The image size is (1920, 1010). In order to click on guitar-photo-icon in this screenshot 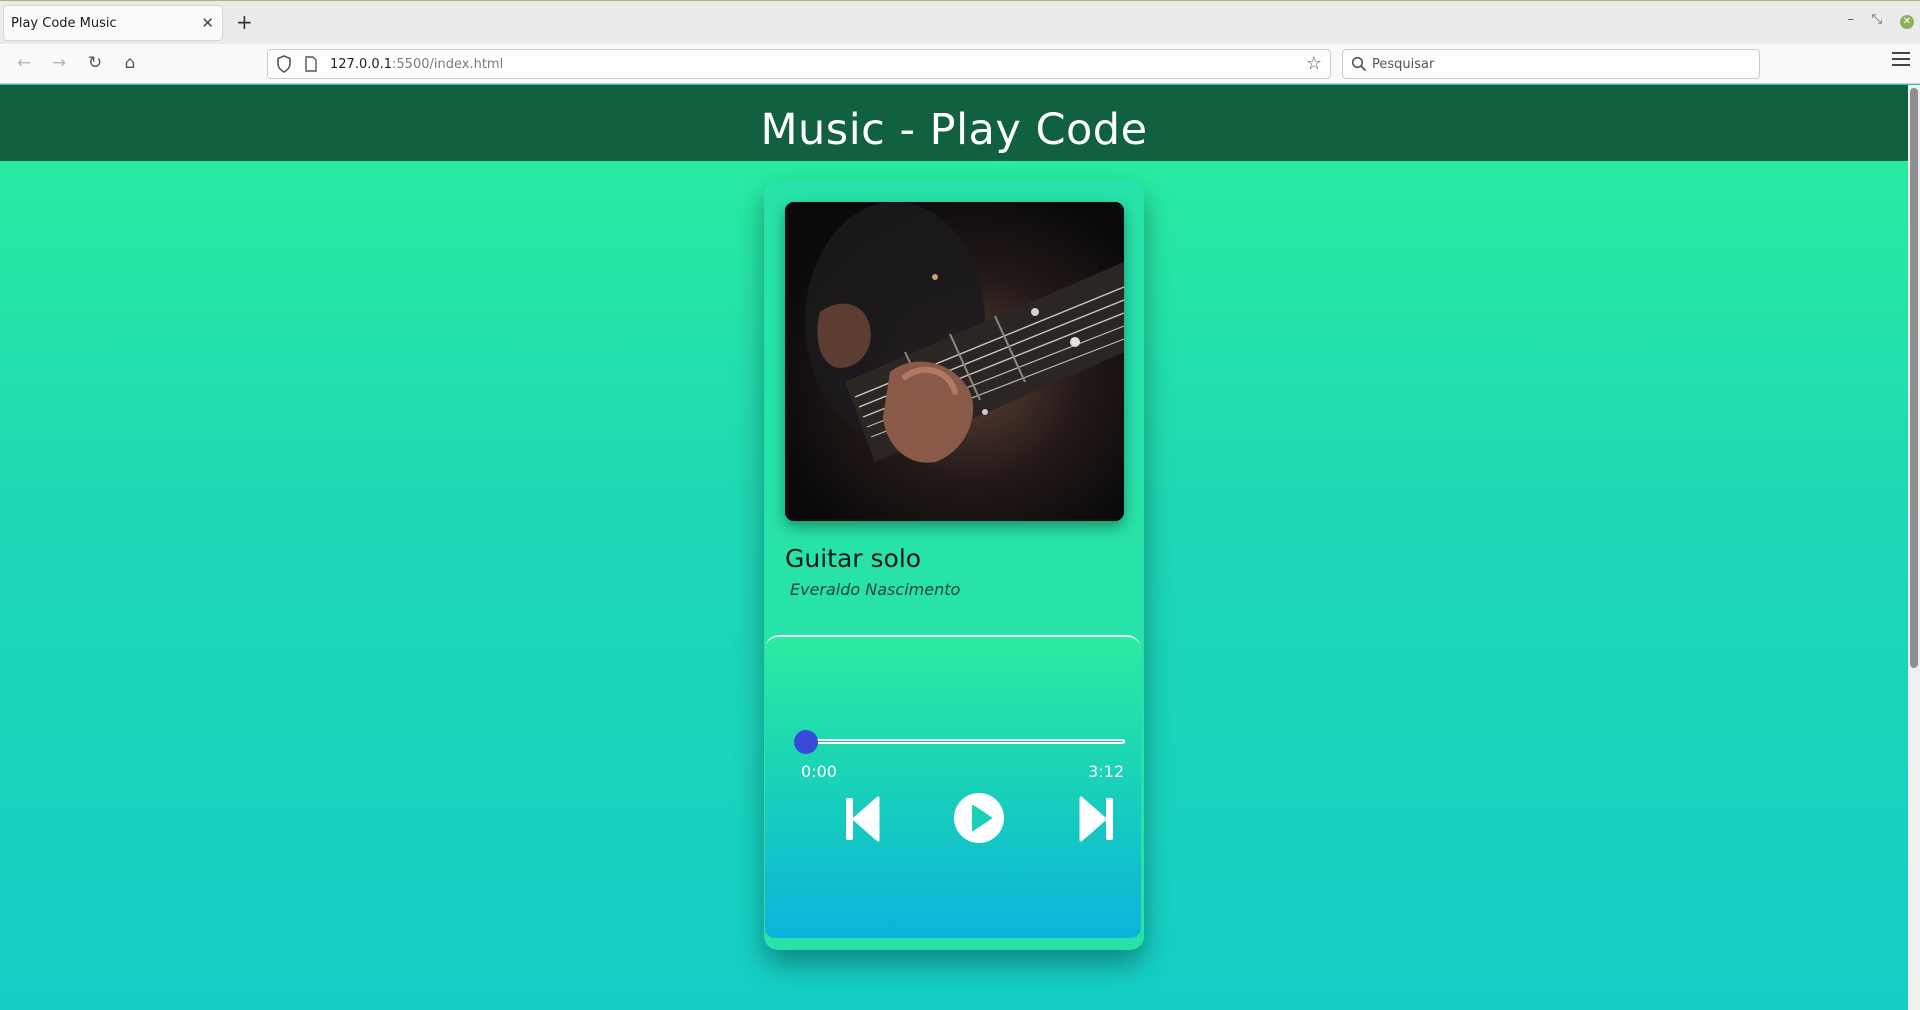, I will do `click(954, 361)`.